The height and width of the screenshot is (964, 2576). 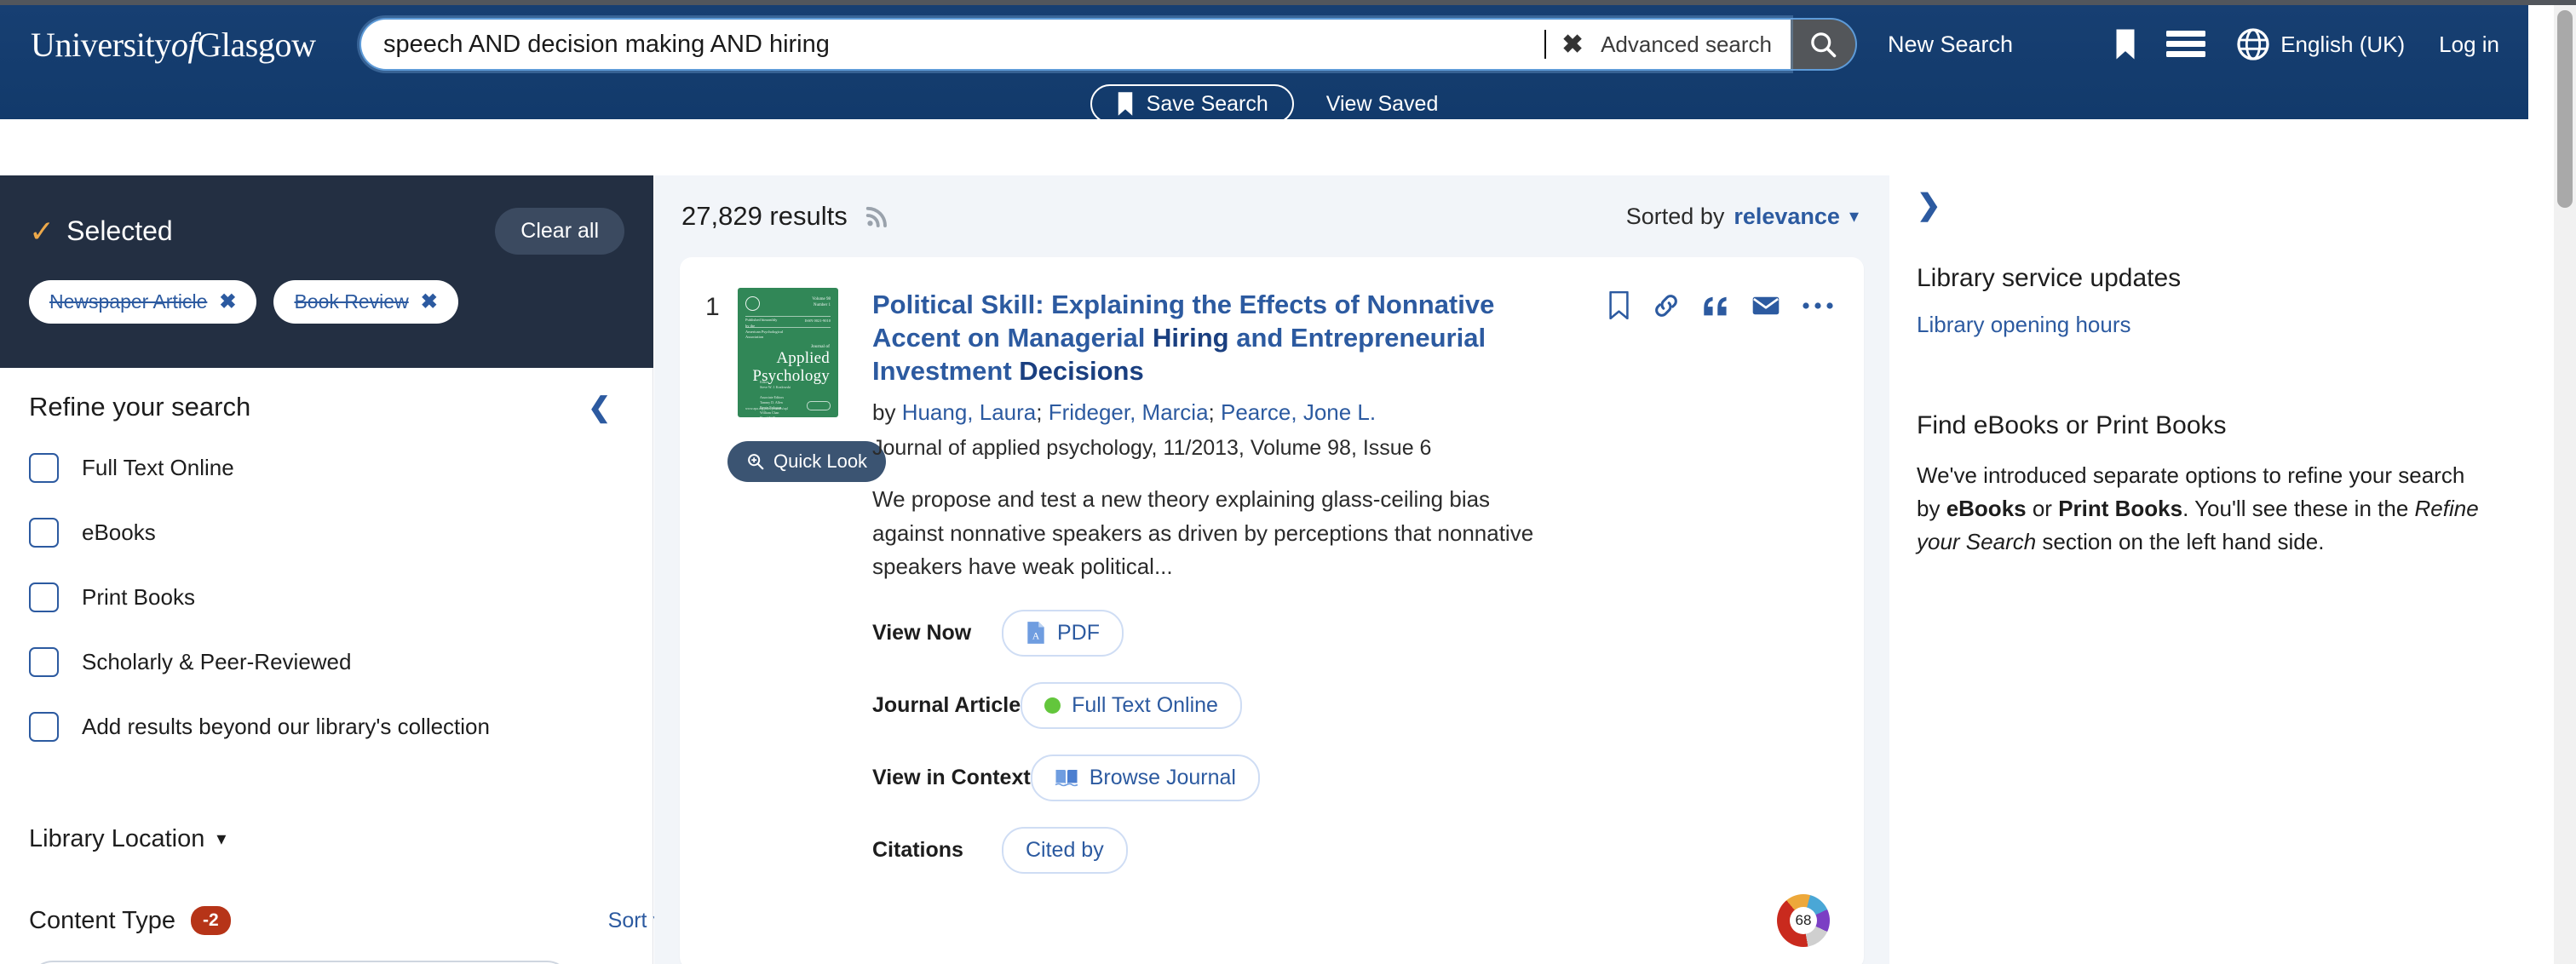 What do you see at coordinates (878, 216) in the screenshot?
I see `rss-feed-icon` at bounding box center [878, 216].